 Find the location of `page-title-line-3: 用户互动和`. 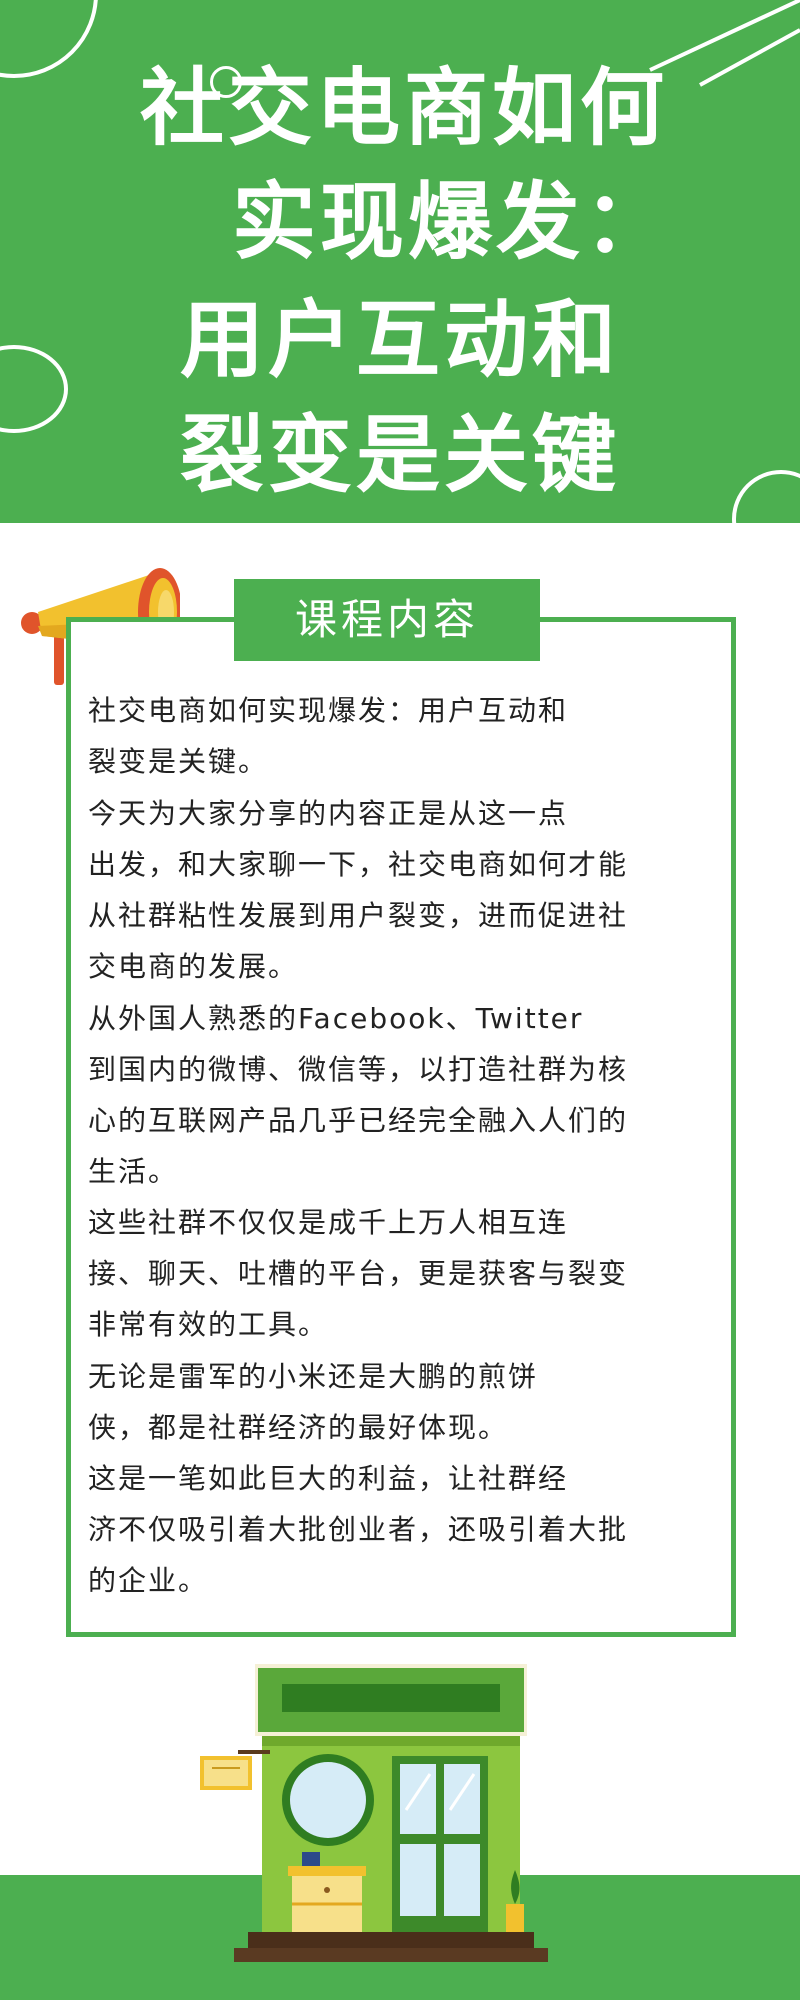

page-title-line-3: 用户互动和 is located at coordinates (400, 340).